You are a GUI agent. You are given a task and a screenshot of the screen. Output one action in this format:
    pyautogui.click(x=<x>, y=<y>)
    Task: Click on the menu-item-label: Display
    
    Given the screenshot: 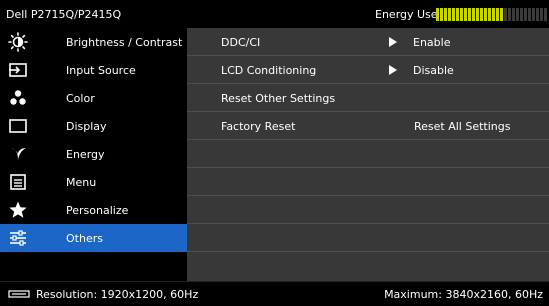 What is the action you would take?
    pyautogui.click(x=86, y=126)
    